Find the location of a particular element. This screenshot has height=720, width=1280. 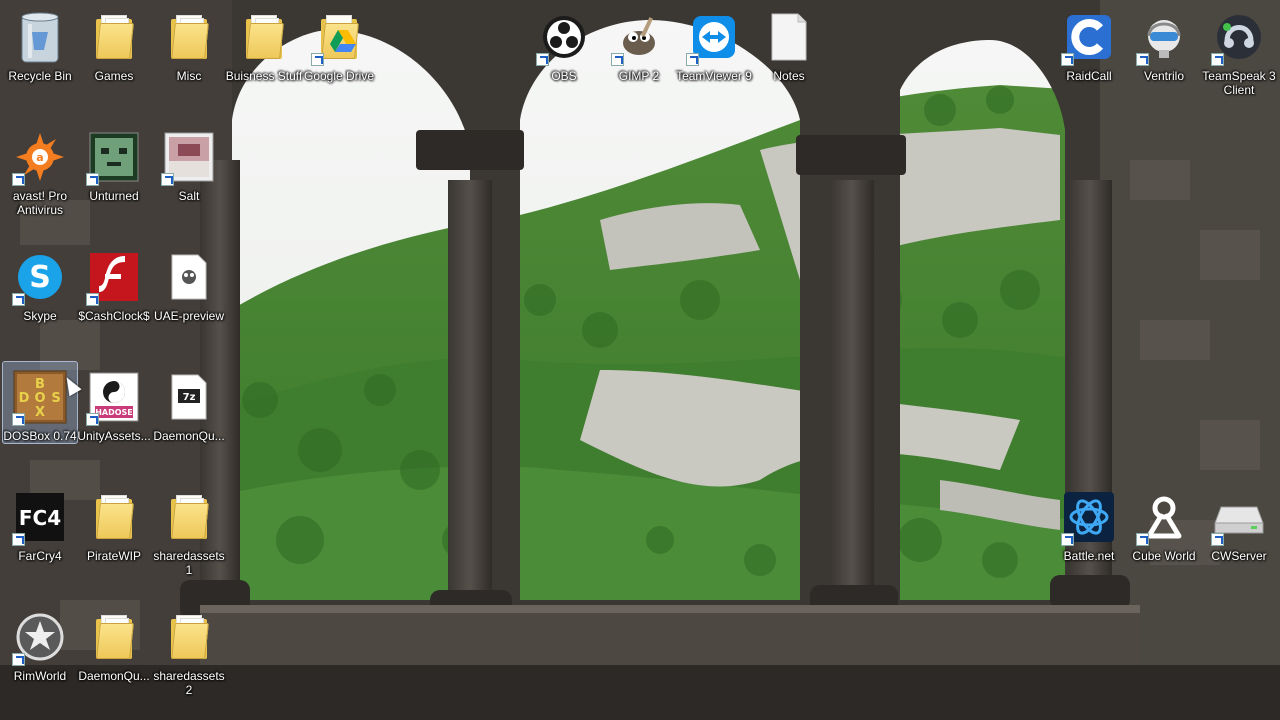

svg-text: 7z is located at coordinates (189, 397).